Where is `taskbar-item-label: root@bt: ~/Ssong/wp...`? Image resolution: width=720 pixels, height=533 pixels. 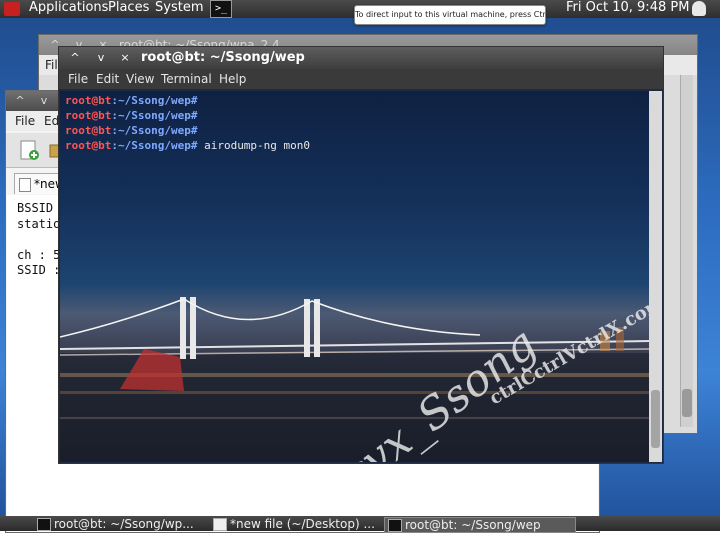
taskbar-item-label: root@bt: ~/Ssong/wp... is located at coordinates (124, 524).